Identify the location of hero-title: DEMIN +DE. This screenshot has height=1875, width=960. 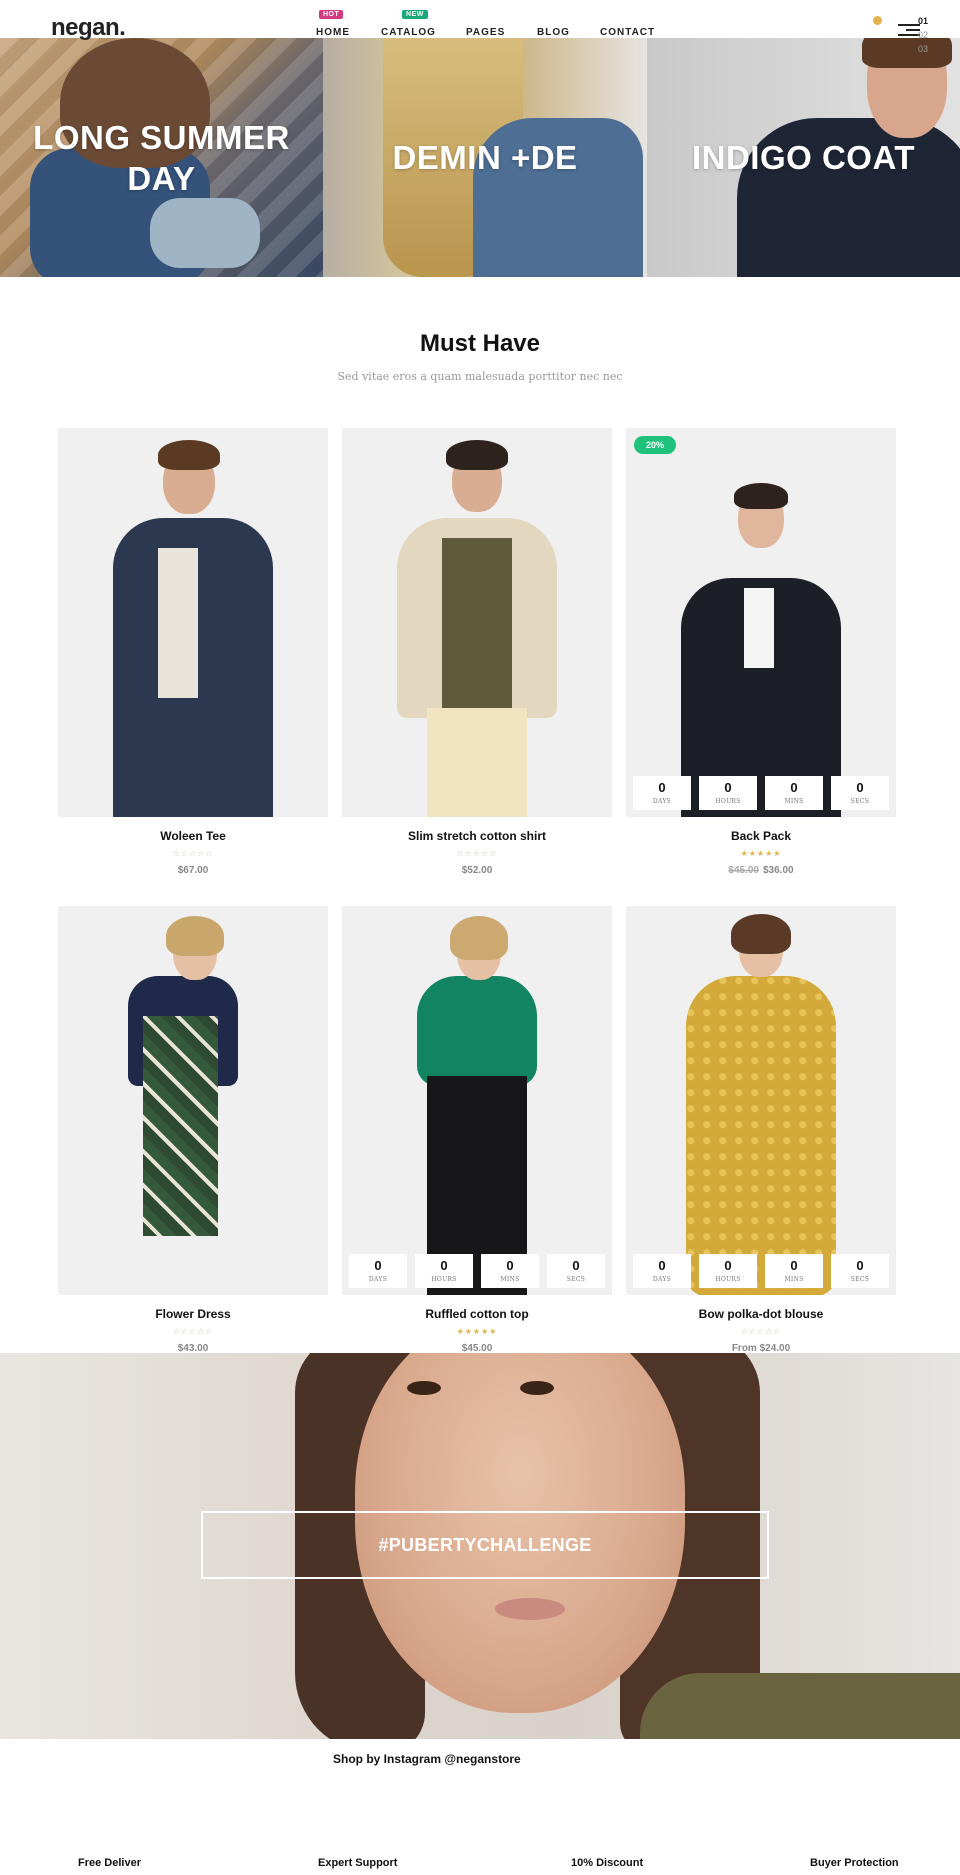
(485, 157).